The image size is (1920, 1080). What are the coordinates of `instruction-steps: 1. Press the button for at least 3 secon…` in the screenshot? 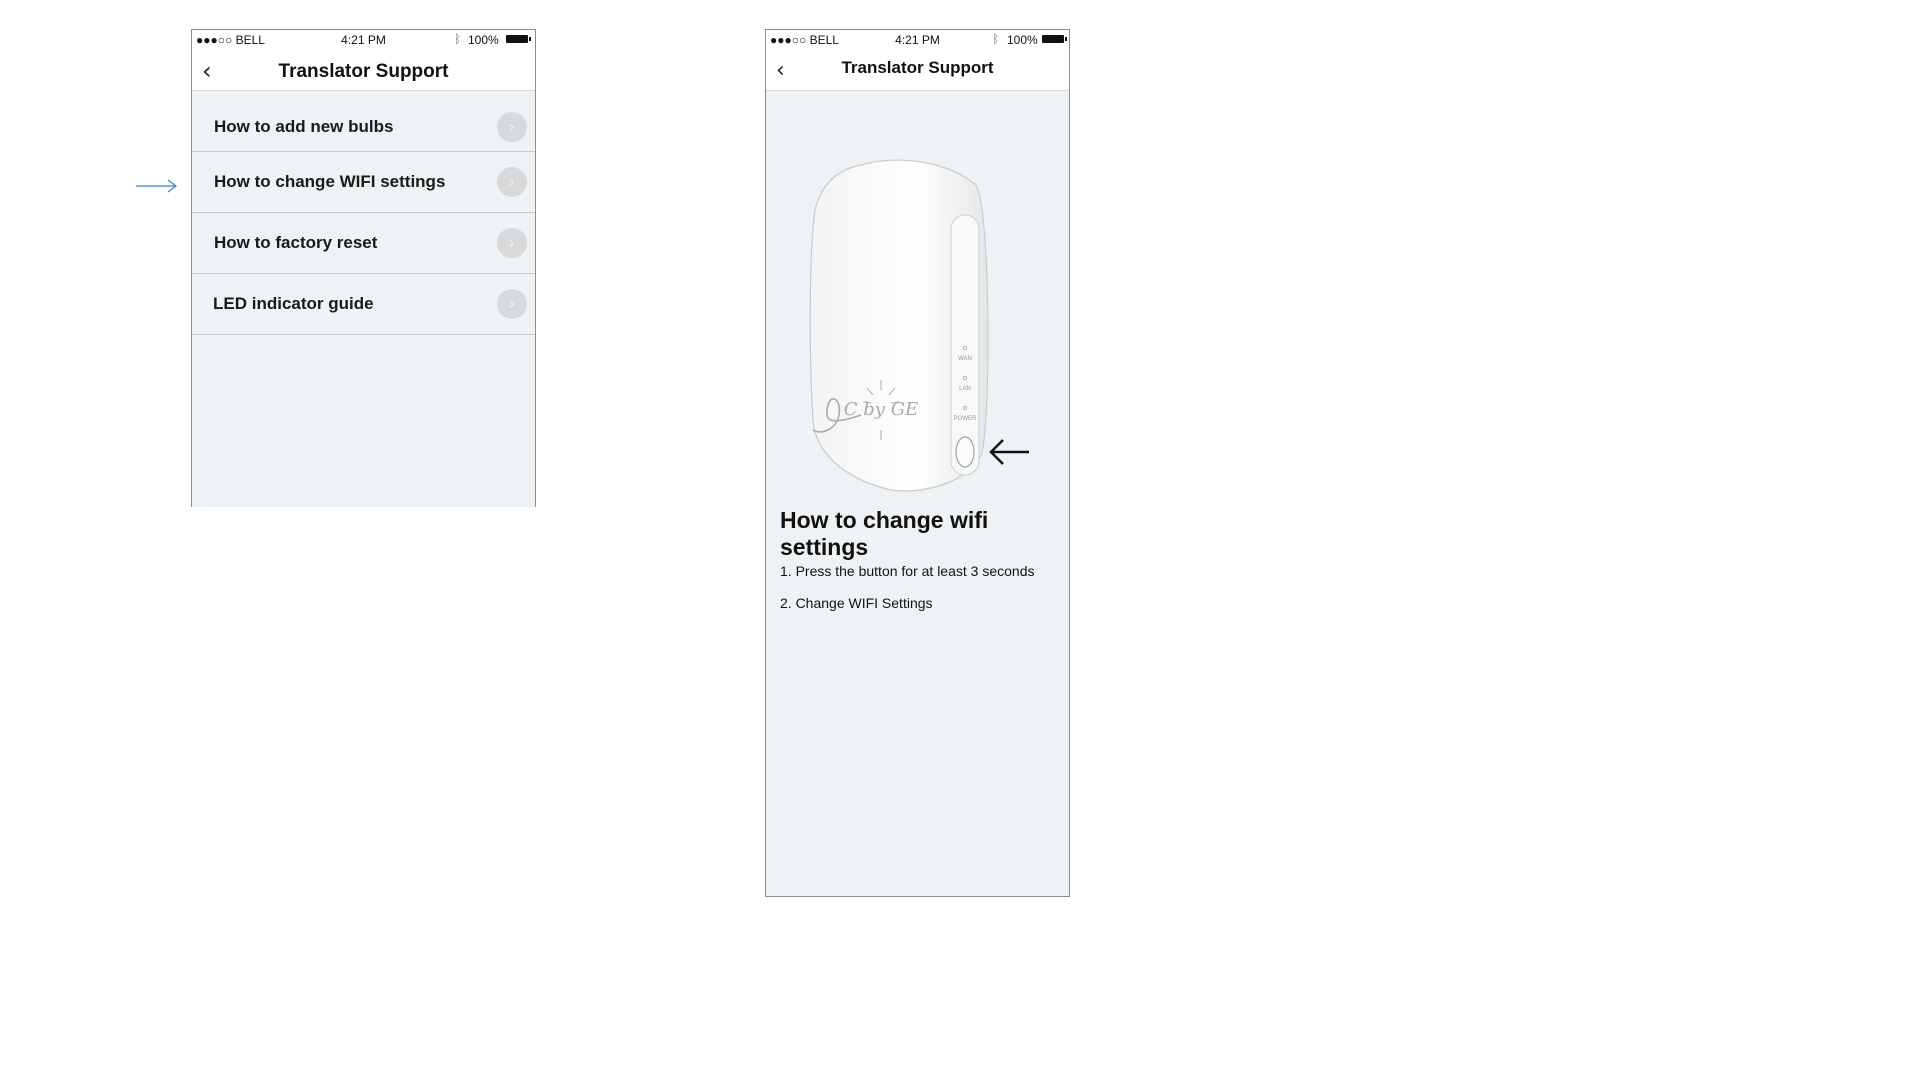 It's located at (907, 595).